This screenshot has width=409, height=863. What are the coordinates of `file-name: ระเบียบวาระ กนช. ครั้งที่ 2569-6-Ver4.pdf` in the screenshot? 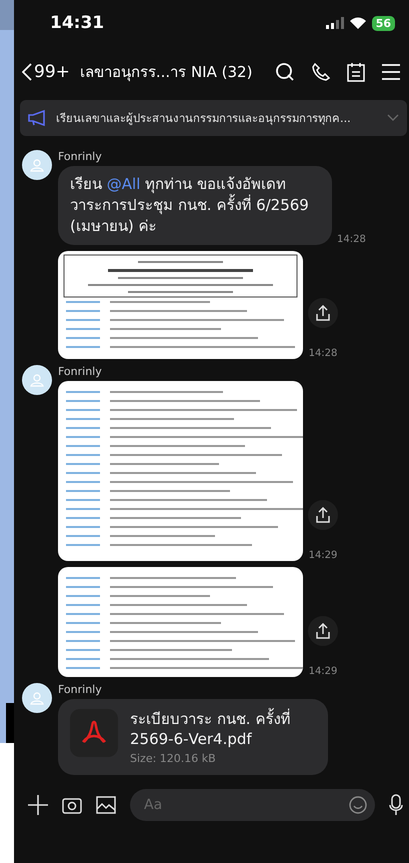 It's located at (211, 729).